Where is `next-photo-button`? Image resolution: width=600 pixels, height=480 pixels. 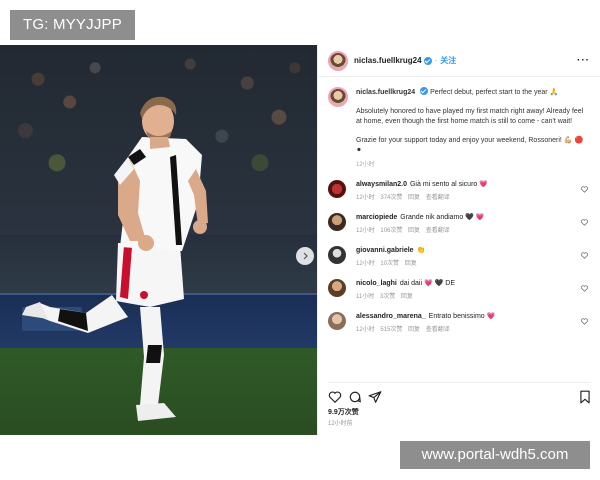
next-photo-button is located at coordinates (305, 256).